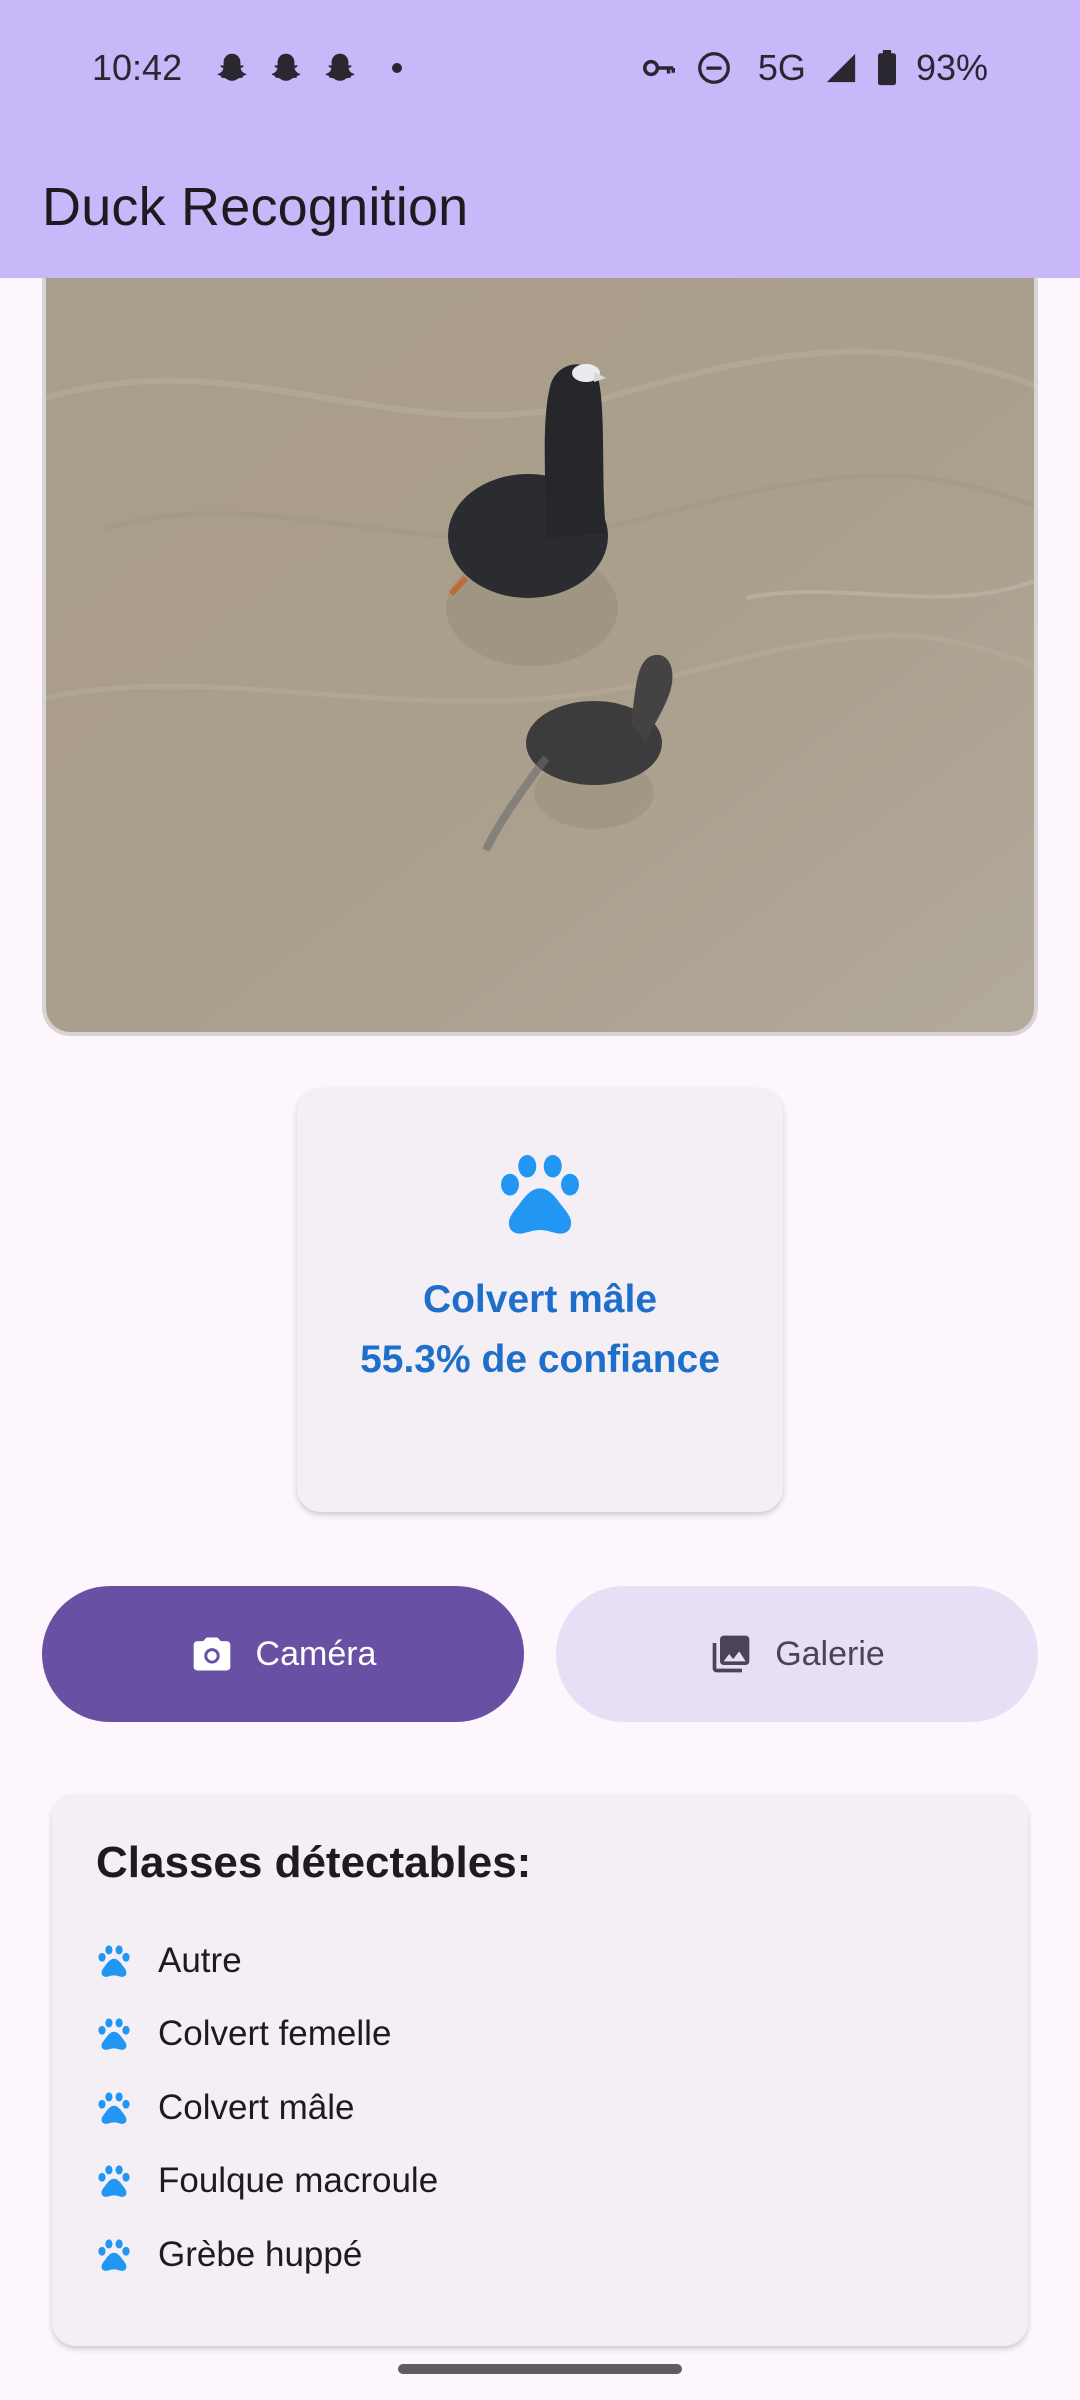  Describe the element at coordinates (951, 67) in the screenshot. I see `battery-percent: 93%` at that location.